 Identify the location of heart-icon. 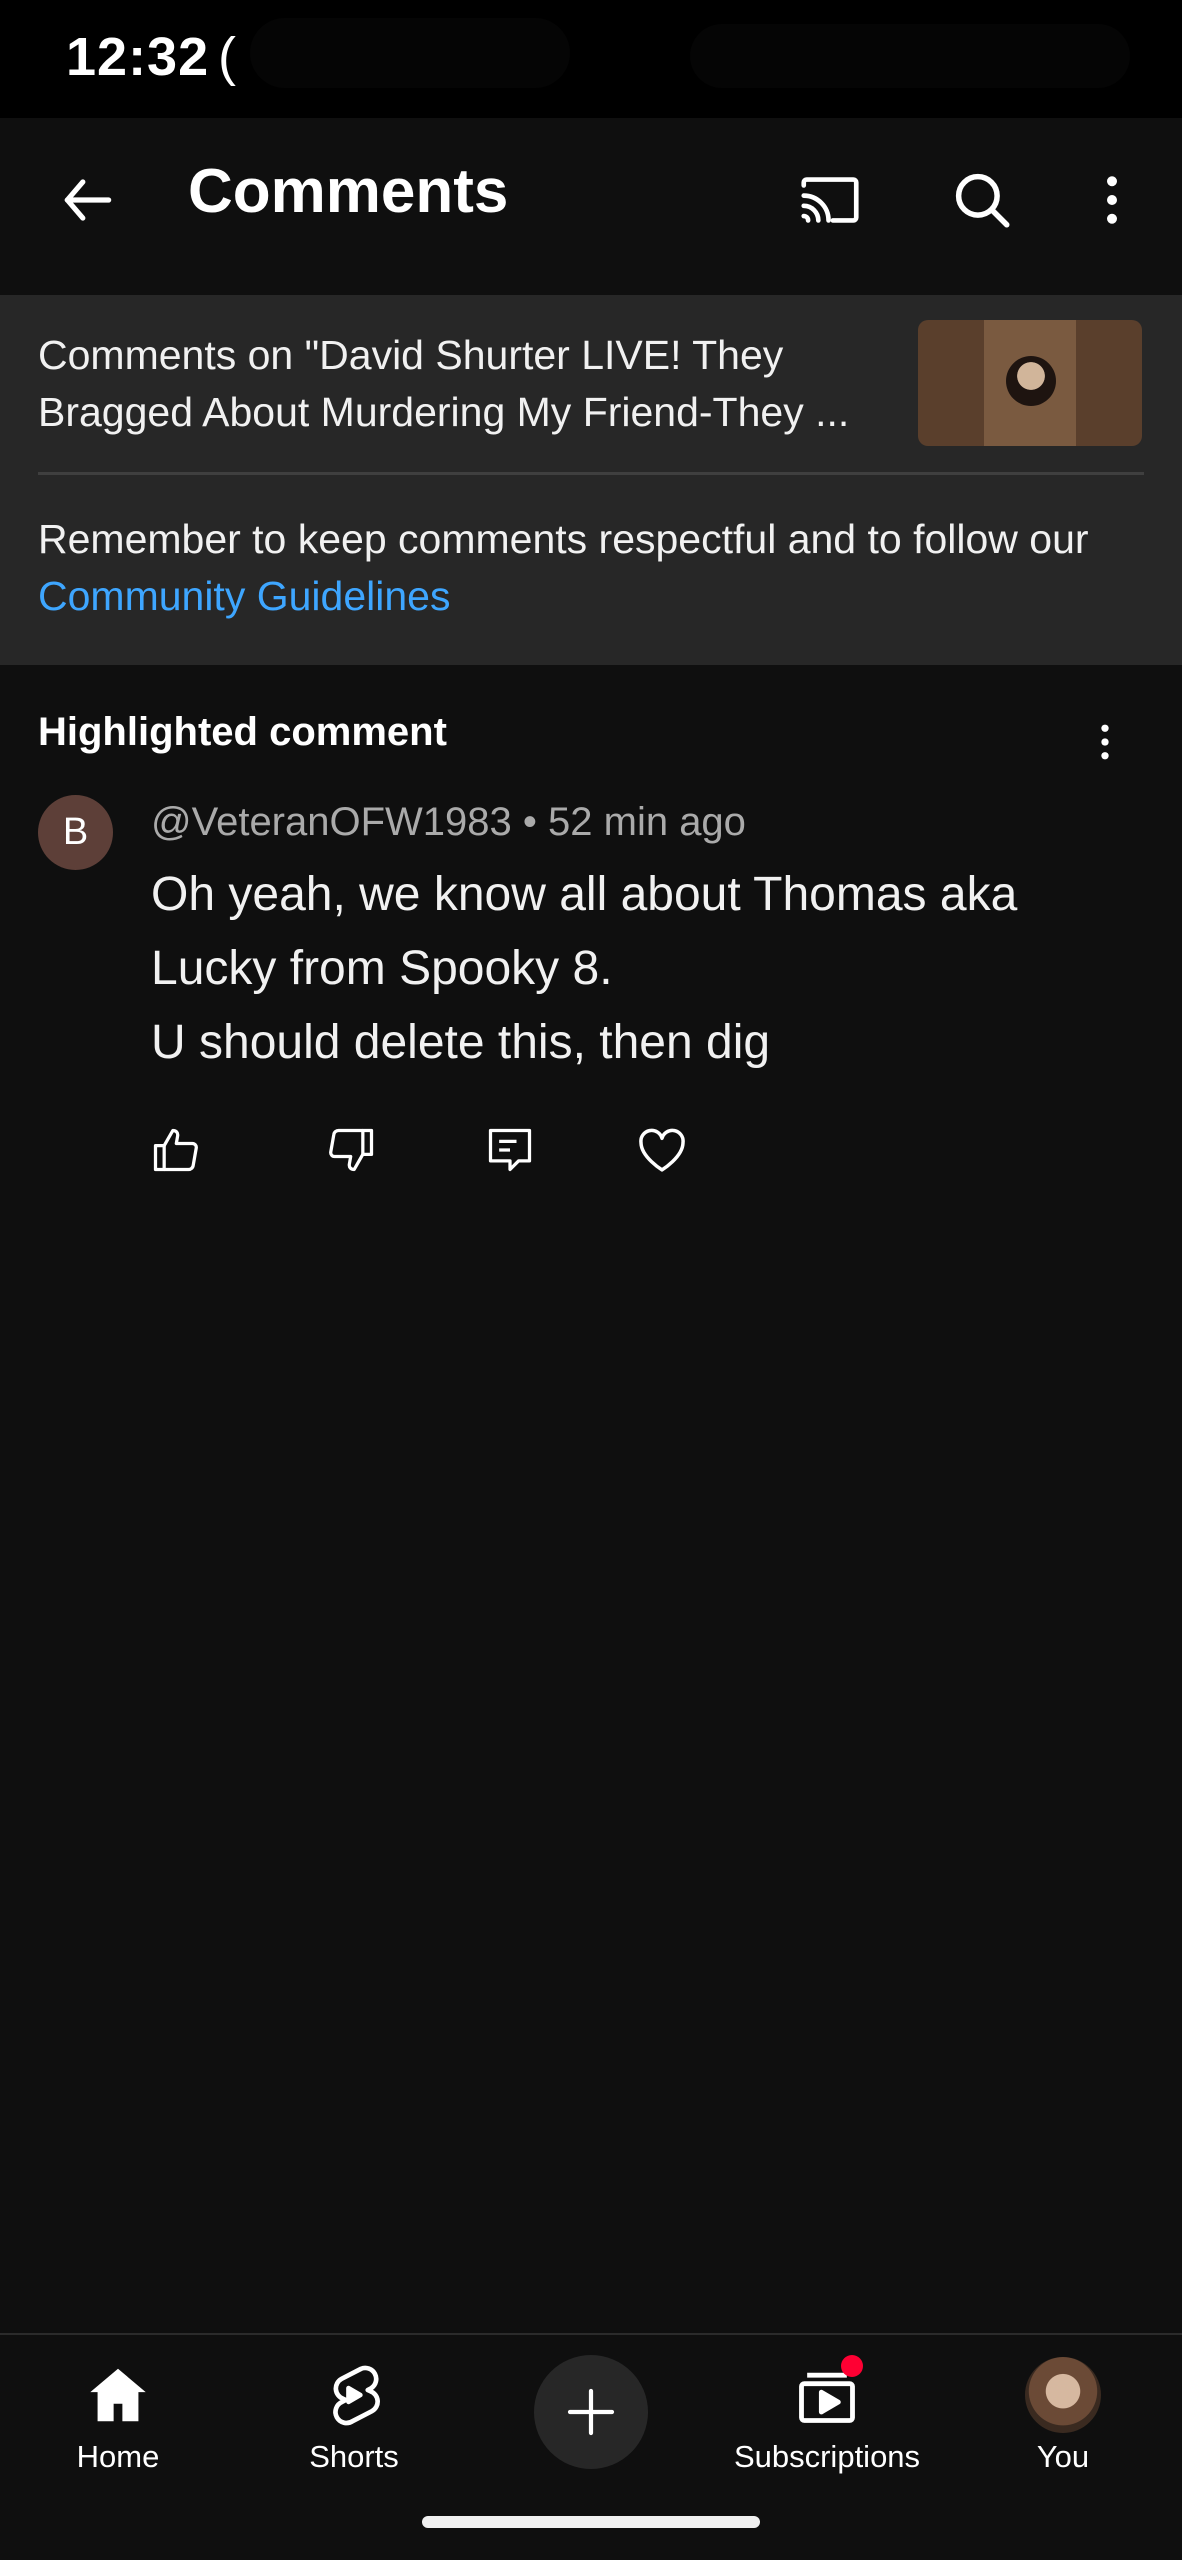
(662, 1150).